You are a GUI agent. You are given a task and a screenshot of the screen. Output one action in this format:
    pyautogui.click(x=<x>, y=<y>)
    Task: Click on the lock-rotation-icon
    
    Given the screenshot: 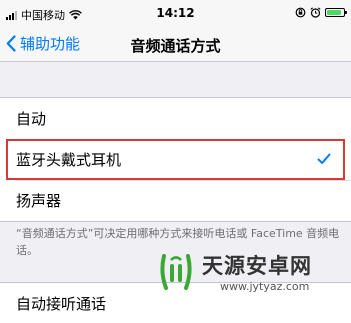 What is the action you would take?
    pyautogui.click(x=300, y=12)
    